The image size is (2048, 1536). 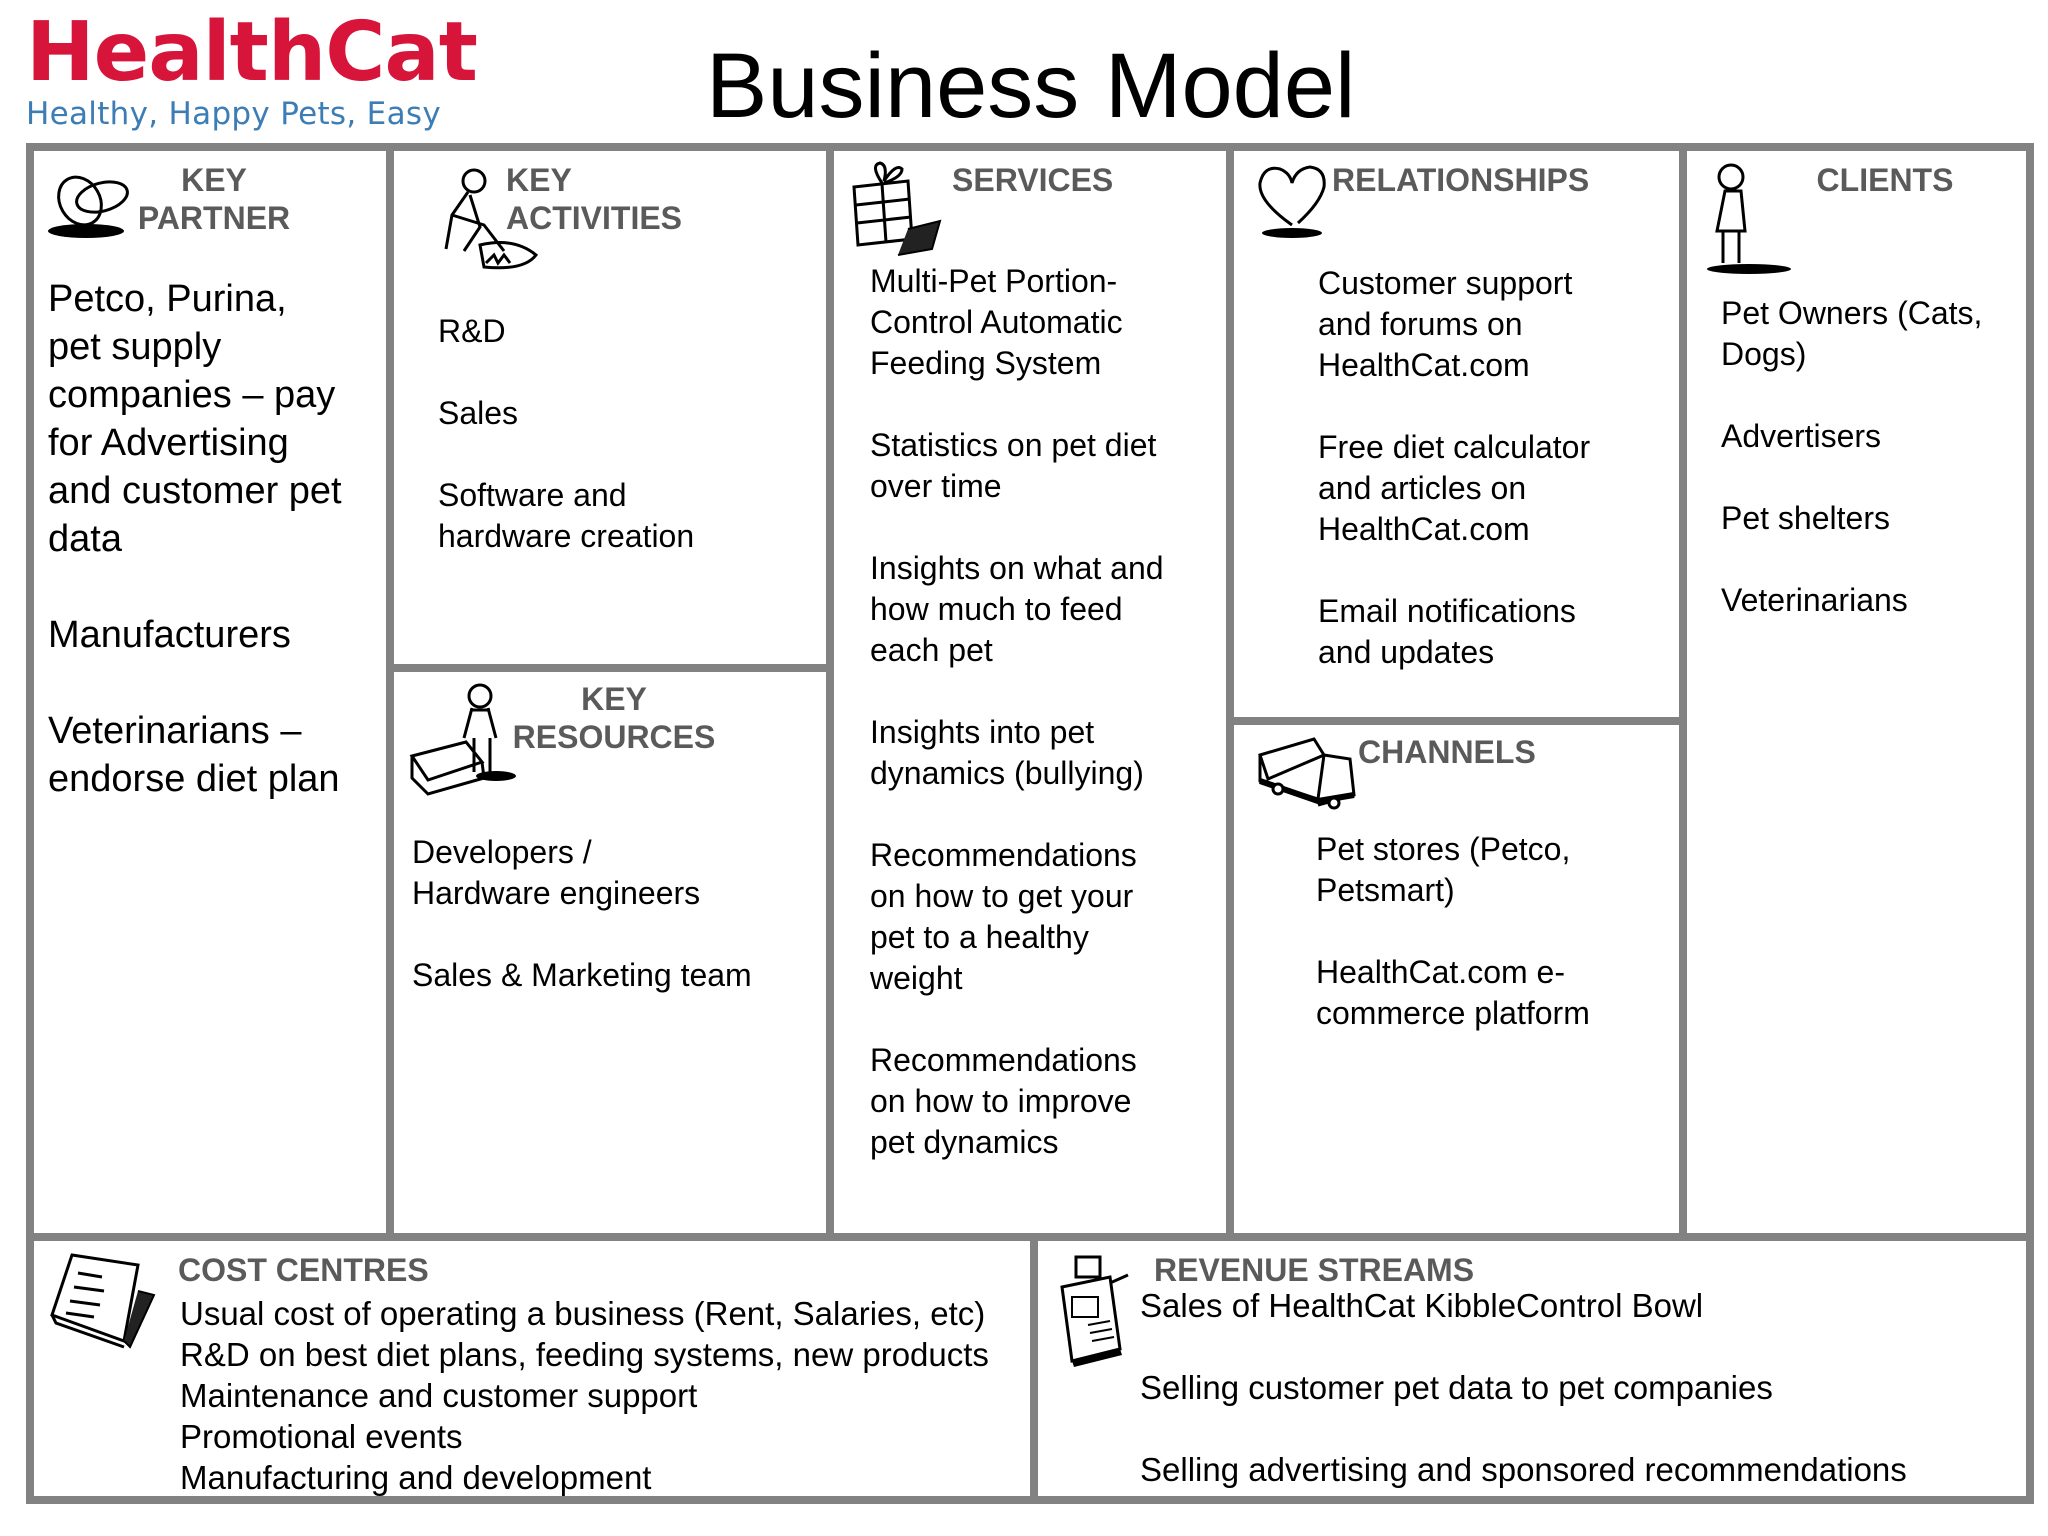 I want to click on cash-register-icon, so click(x=1093, y=1313).